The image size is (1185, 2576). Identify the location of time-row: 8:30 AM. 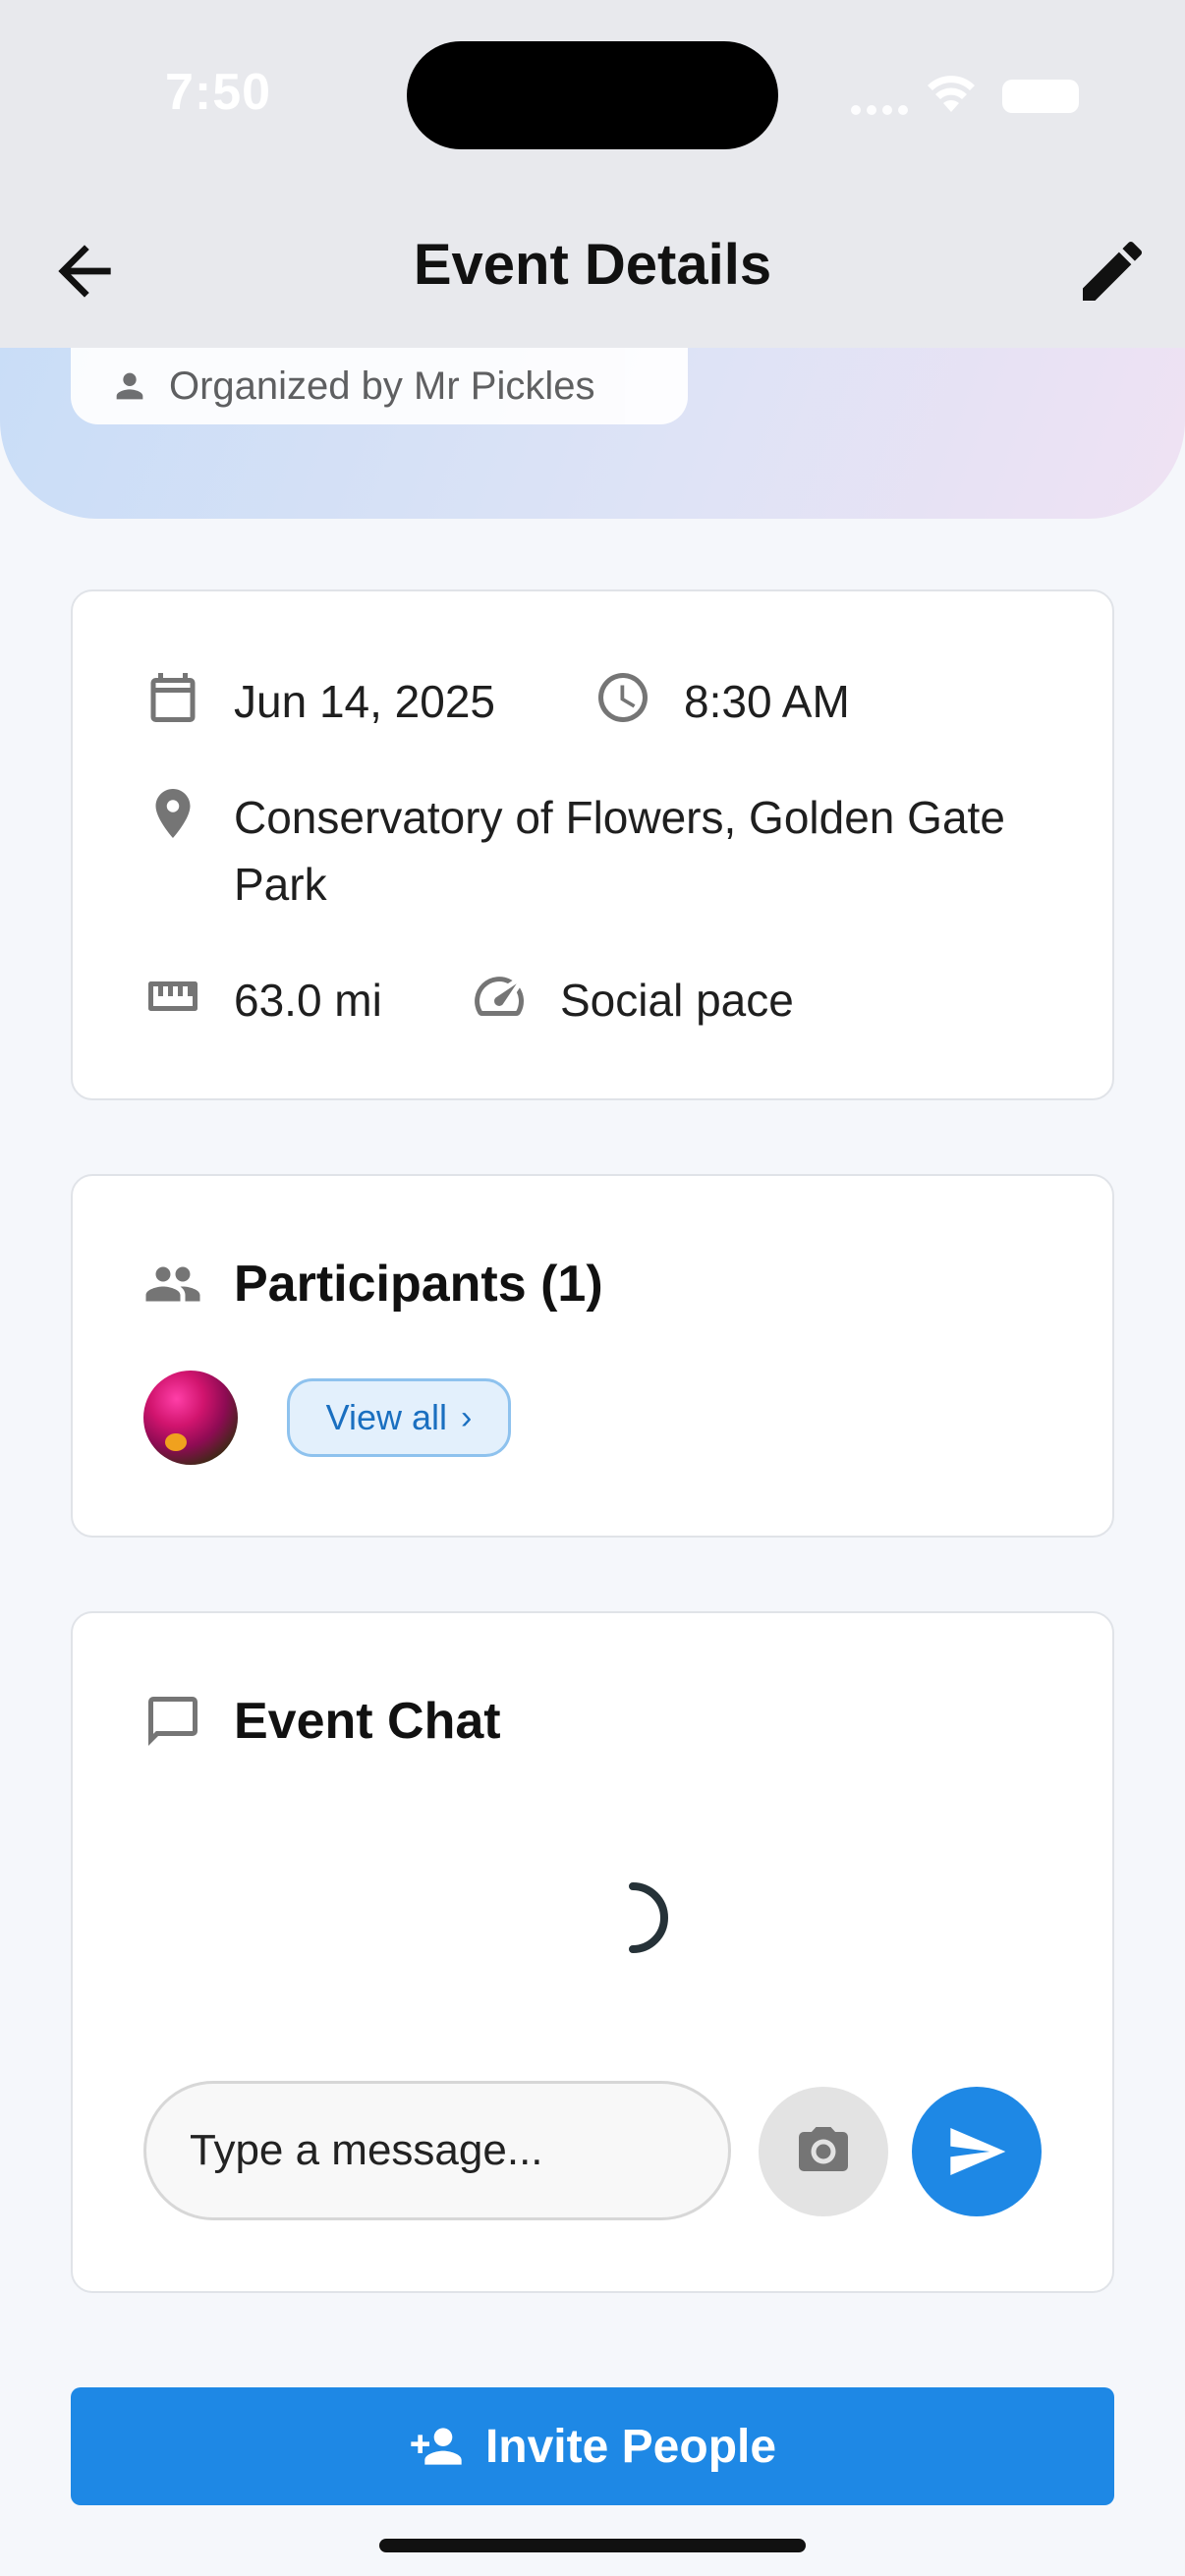
(722, 701).